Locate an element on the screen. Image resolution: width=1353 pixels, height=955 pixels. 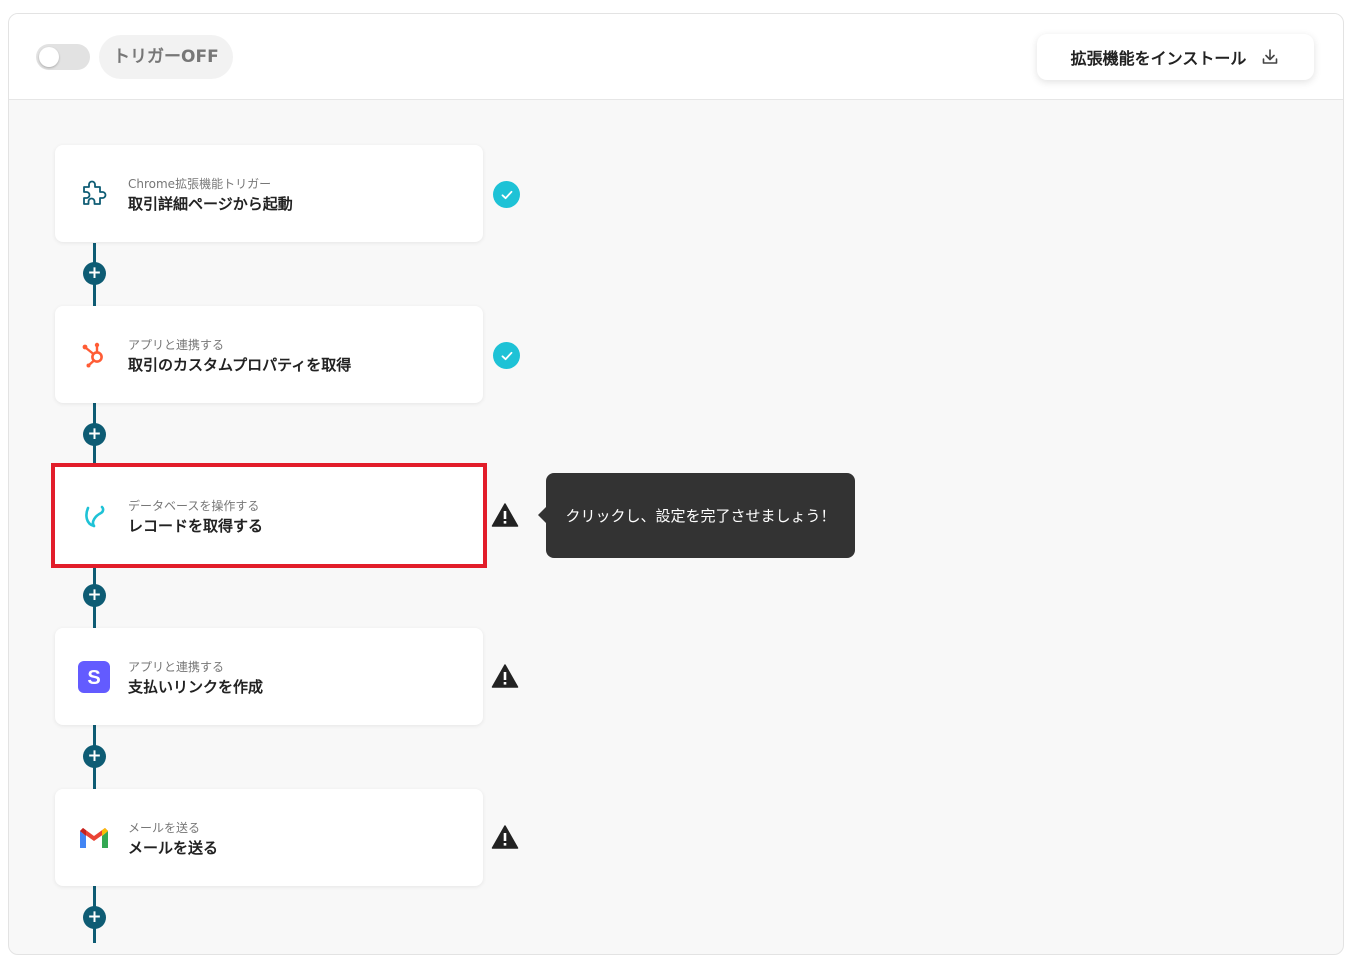
download-icon is located at coordinates (1270, 56).